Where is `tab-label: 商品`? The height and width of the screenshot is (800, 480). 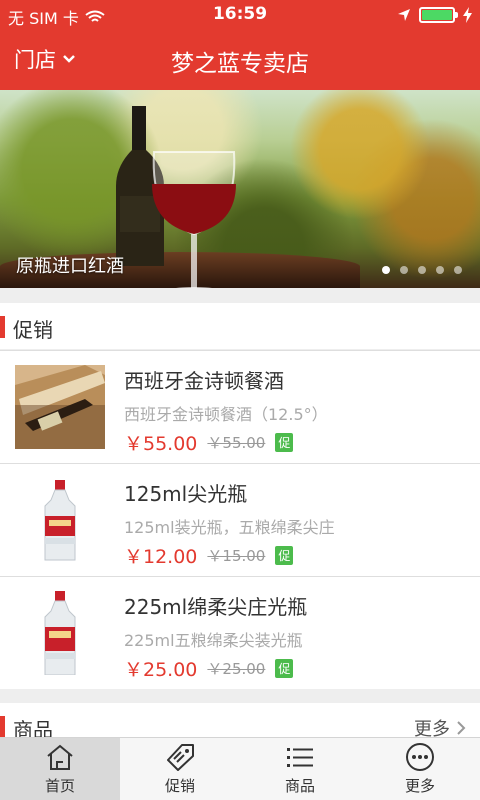
tab-label: 商品 is located at coordinates (299, 786).